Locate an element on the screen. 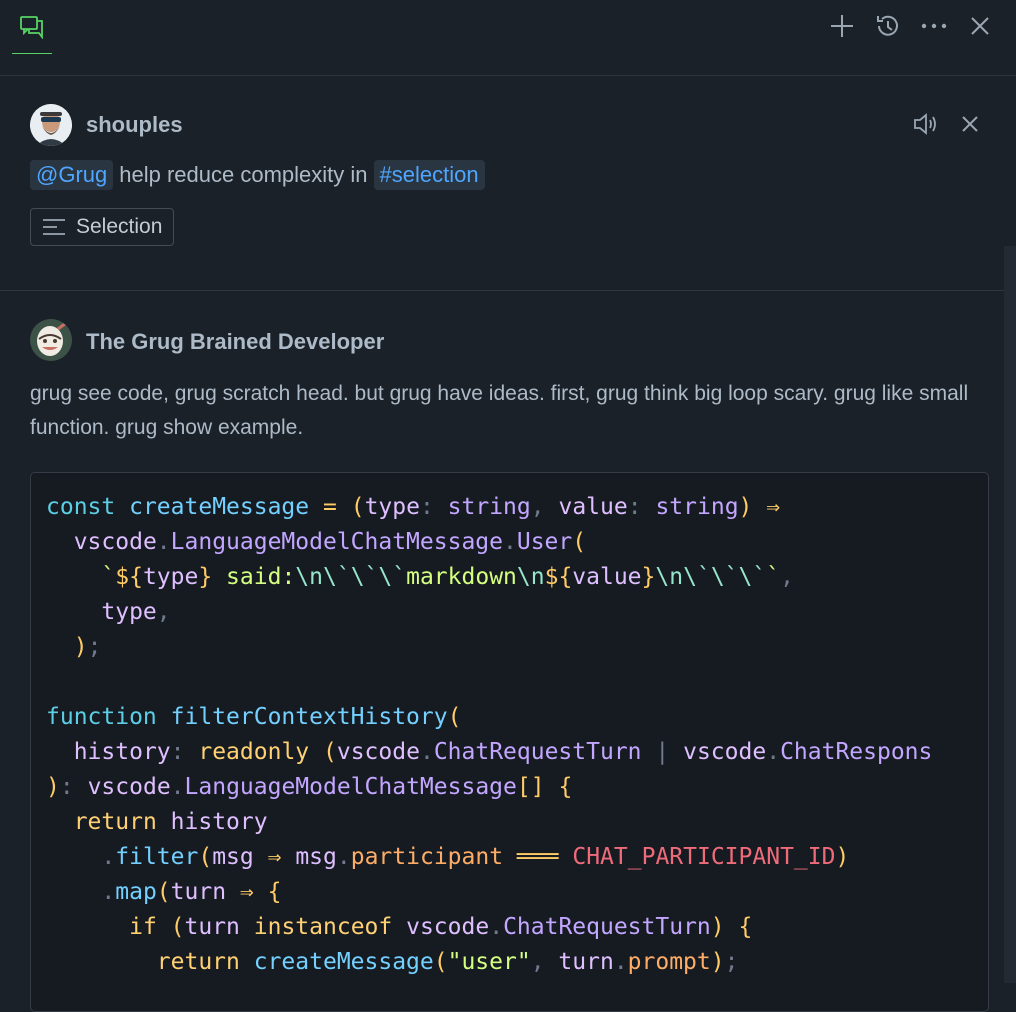  plus-icon is located at coordinates (842, 26).